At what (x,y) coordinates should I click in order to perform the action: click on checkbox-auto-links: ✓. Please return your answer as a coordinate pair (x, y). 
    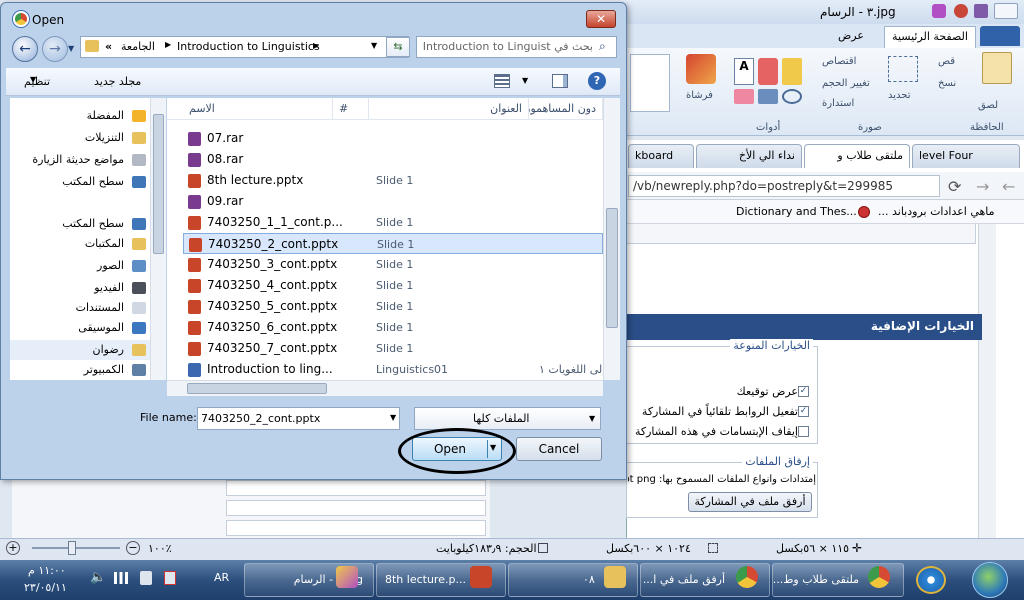
    Looking at the image, I should click on (803, 411).